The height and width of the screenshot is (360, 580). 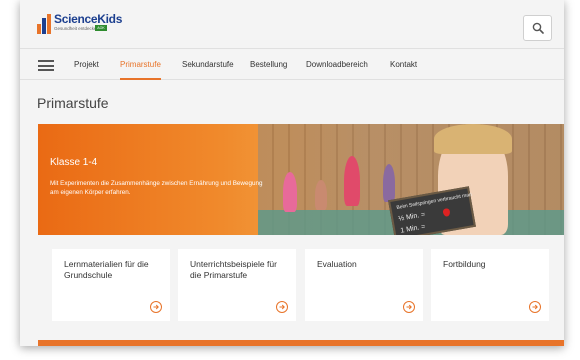 I want to click on logo-title: ScienceKids, so click(x=88, y=19).